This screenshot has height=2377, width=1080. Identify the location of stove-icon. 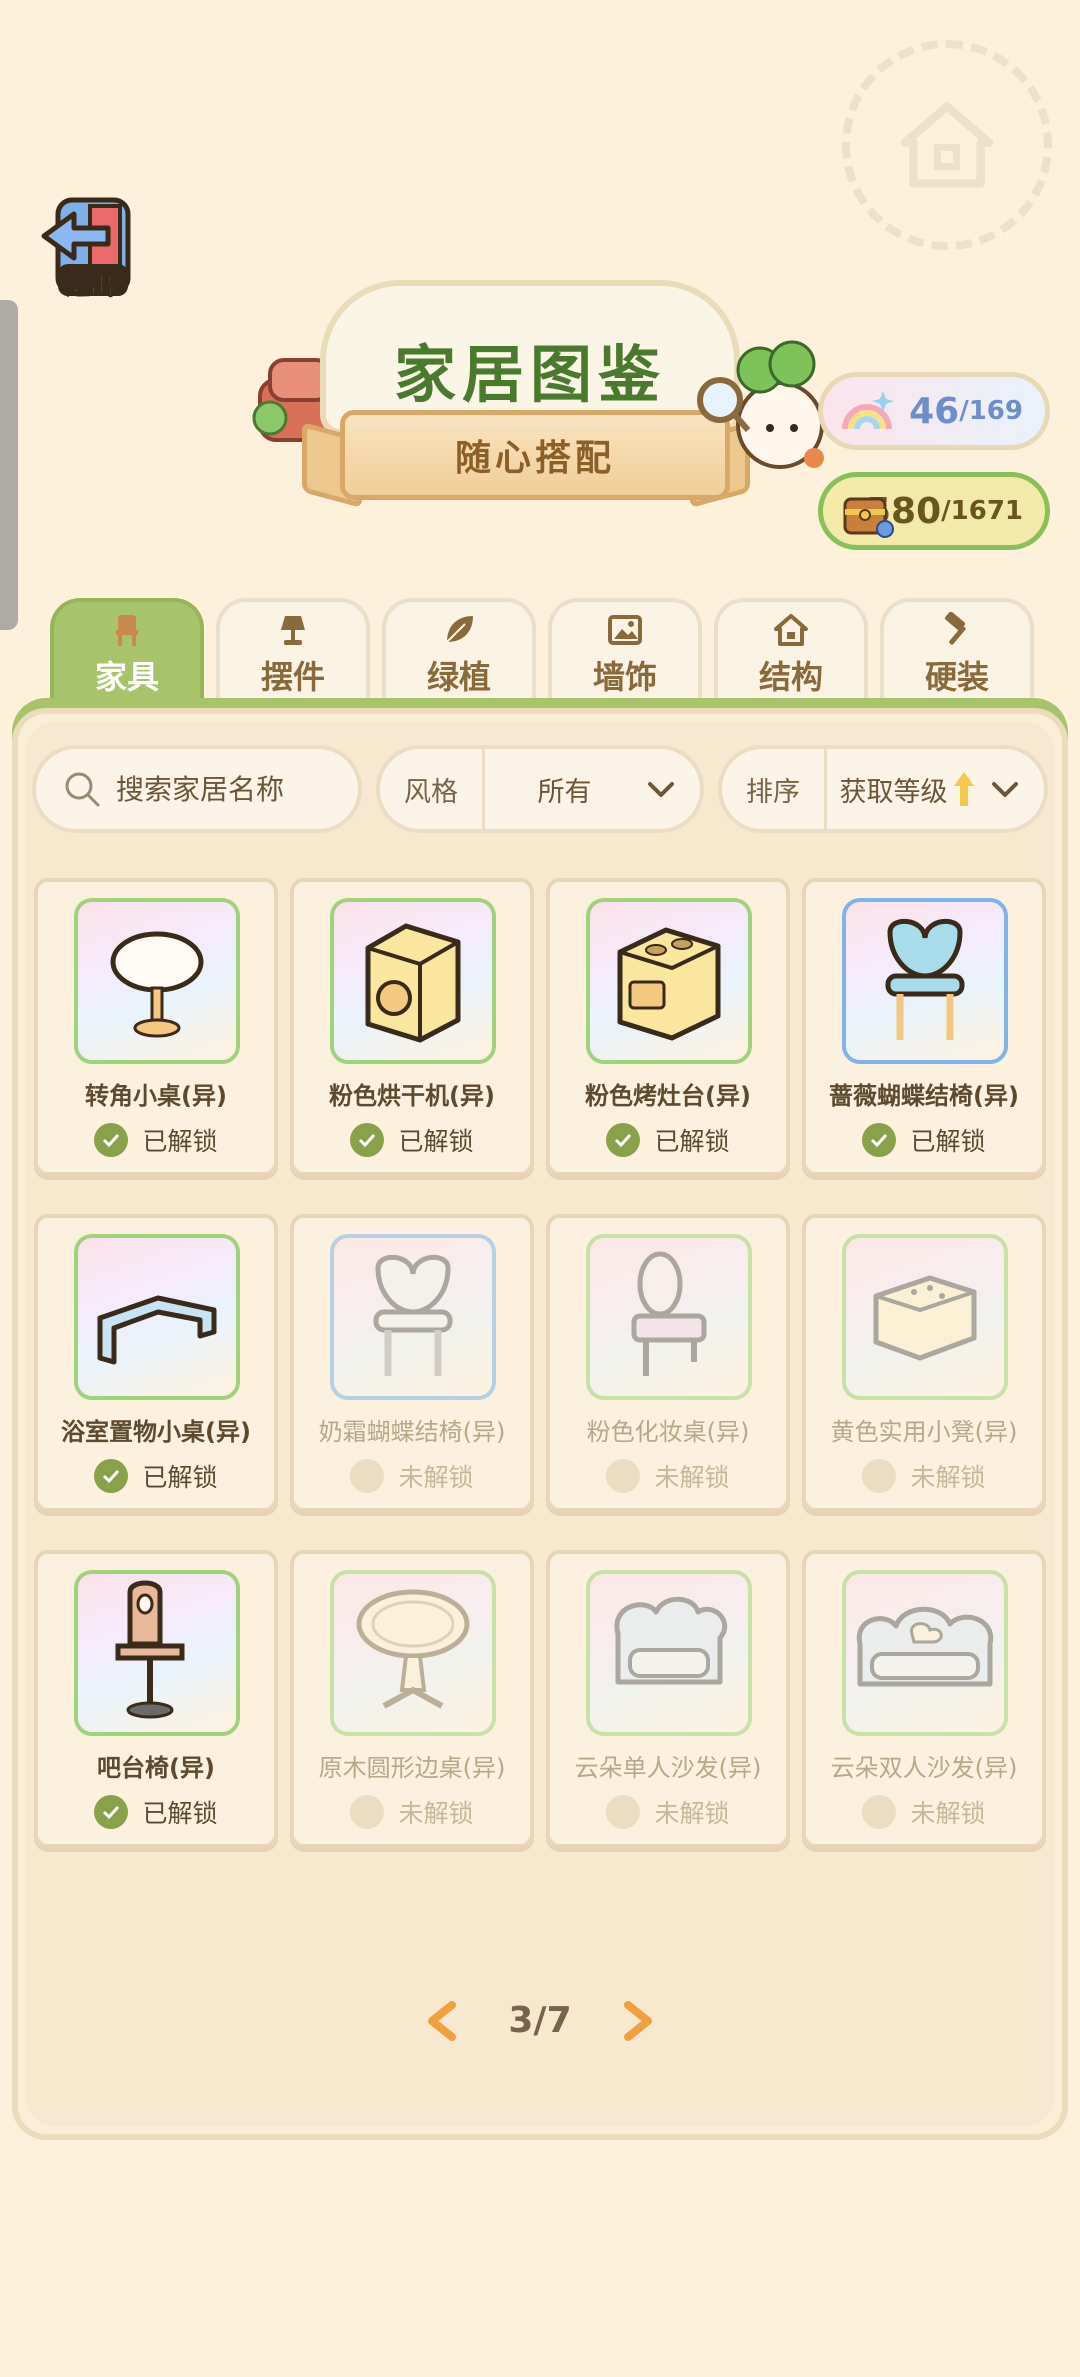
(669, 984).